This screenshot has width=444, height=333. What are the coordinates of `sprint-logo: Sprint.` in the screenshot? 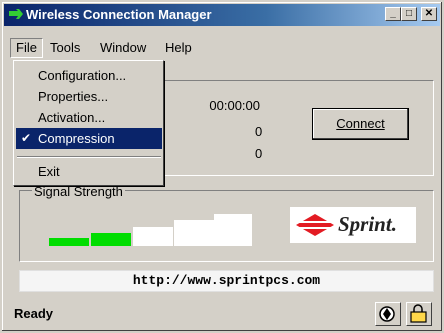 It's located at (353, 225).